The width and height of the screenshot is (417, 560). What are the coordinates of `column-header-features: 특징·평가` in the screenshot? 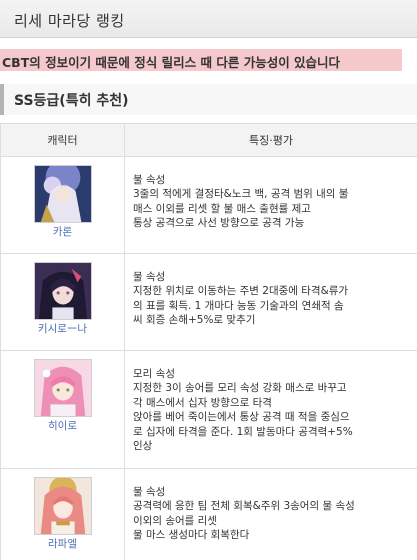 It's located at (270, 140).